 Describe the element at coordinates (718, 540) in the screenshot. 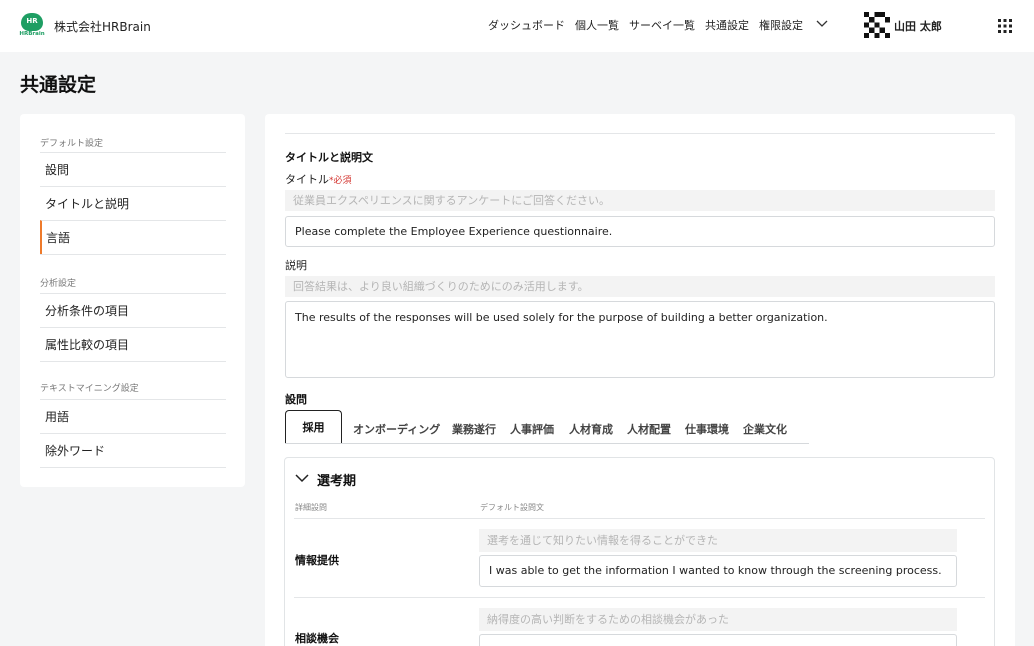

I see `row-default-text: 選考を通じて知りたい情報を得ることができた` at that location.